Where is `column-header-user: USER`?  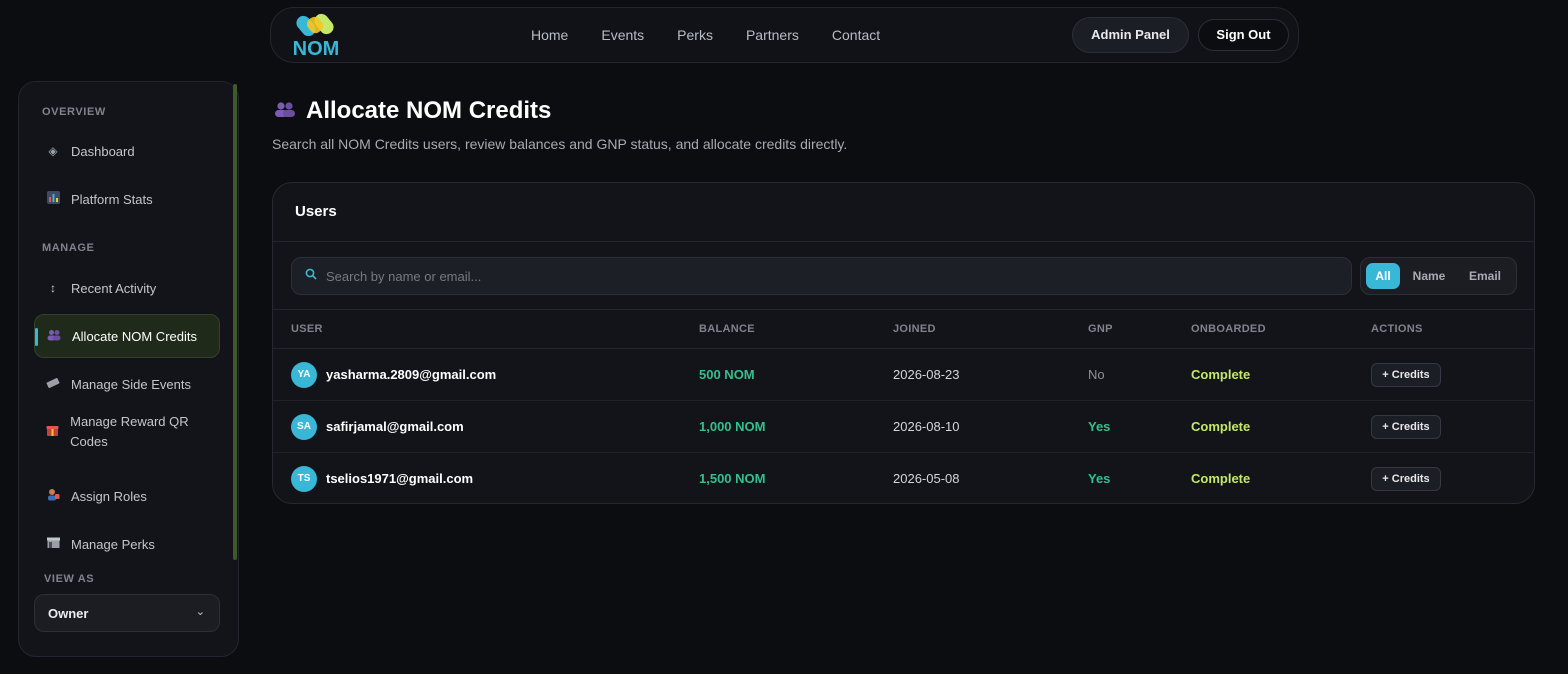 column-header-user: USER is located at coordinates (307, 329).